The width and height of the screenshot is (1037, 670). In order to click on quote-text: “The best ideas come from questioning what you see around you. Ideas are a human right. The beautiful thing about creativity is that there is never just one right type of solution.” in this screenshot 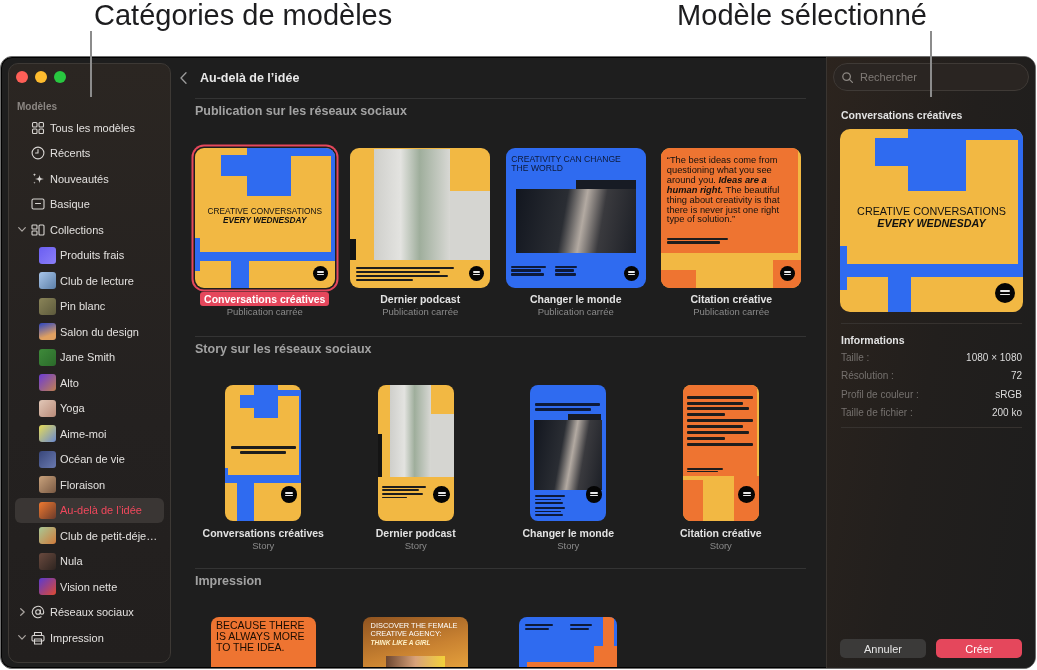, I will do `click(730, 191)`.